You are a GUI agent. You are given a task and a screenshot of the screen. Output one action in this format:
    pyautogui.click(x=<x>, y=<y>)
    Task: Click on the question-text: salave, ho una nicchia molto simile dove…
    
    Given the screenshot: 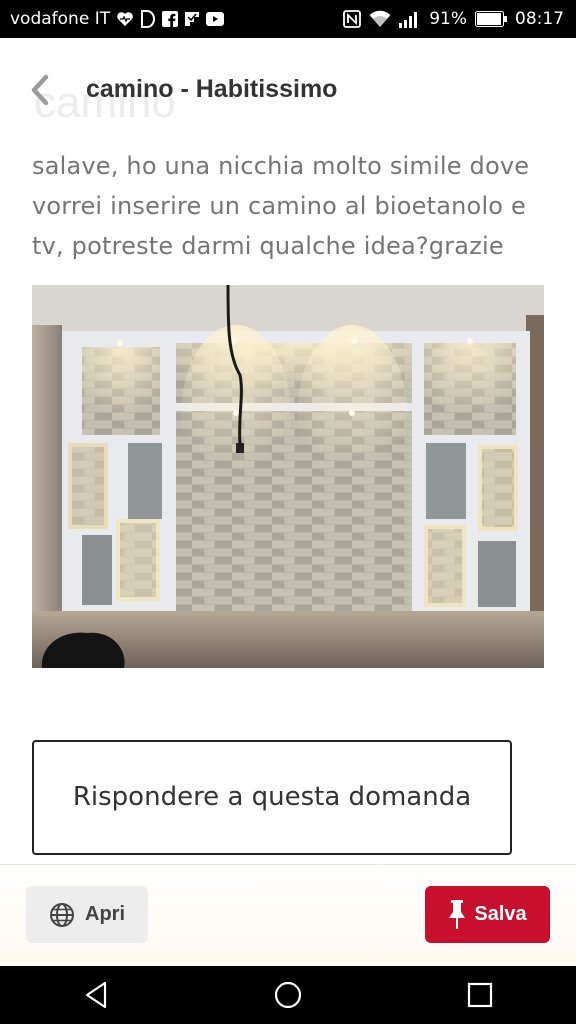 What is the action you would take?
    pyautogui.click(x=281, y=206)
    